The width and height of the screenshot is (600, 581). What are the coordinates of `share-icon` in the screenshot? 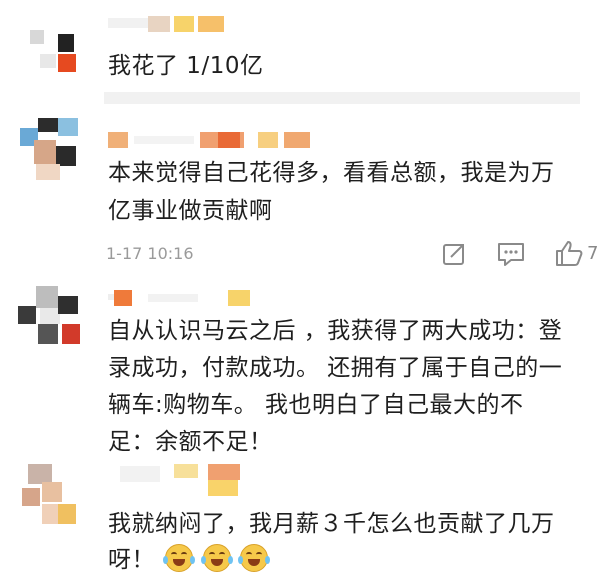 It's located at (454, 254).